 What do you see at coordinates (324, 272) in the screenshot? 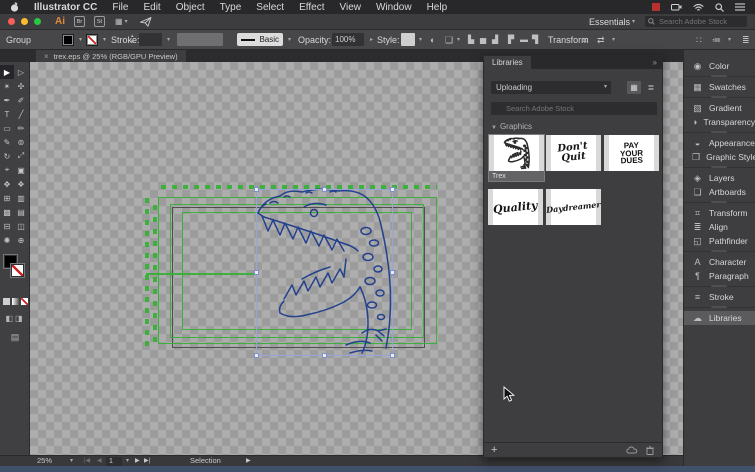
I see `selection-bounding-box` at bounding box center [324, 272].